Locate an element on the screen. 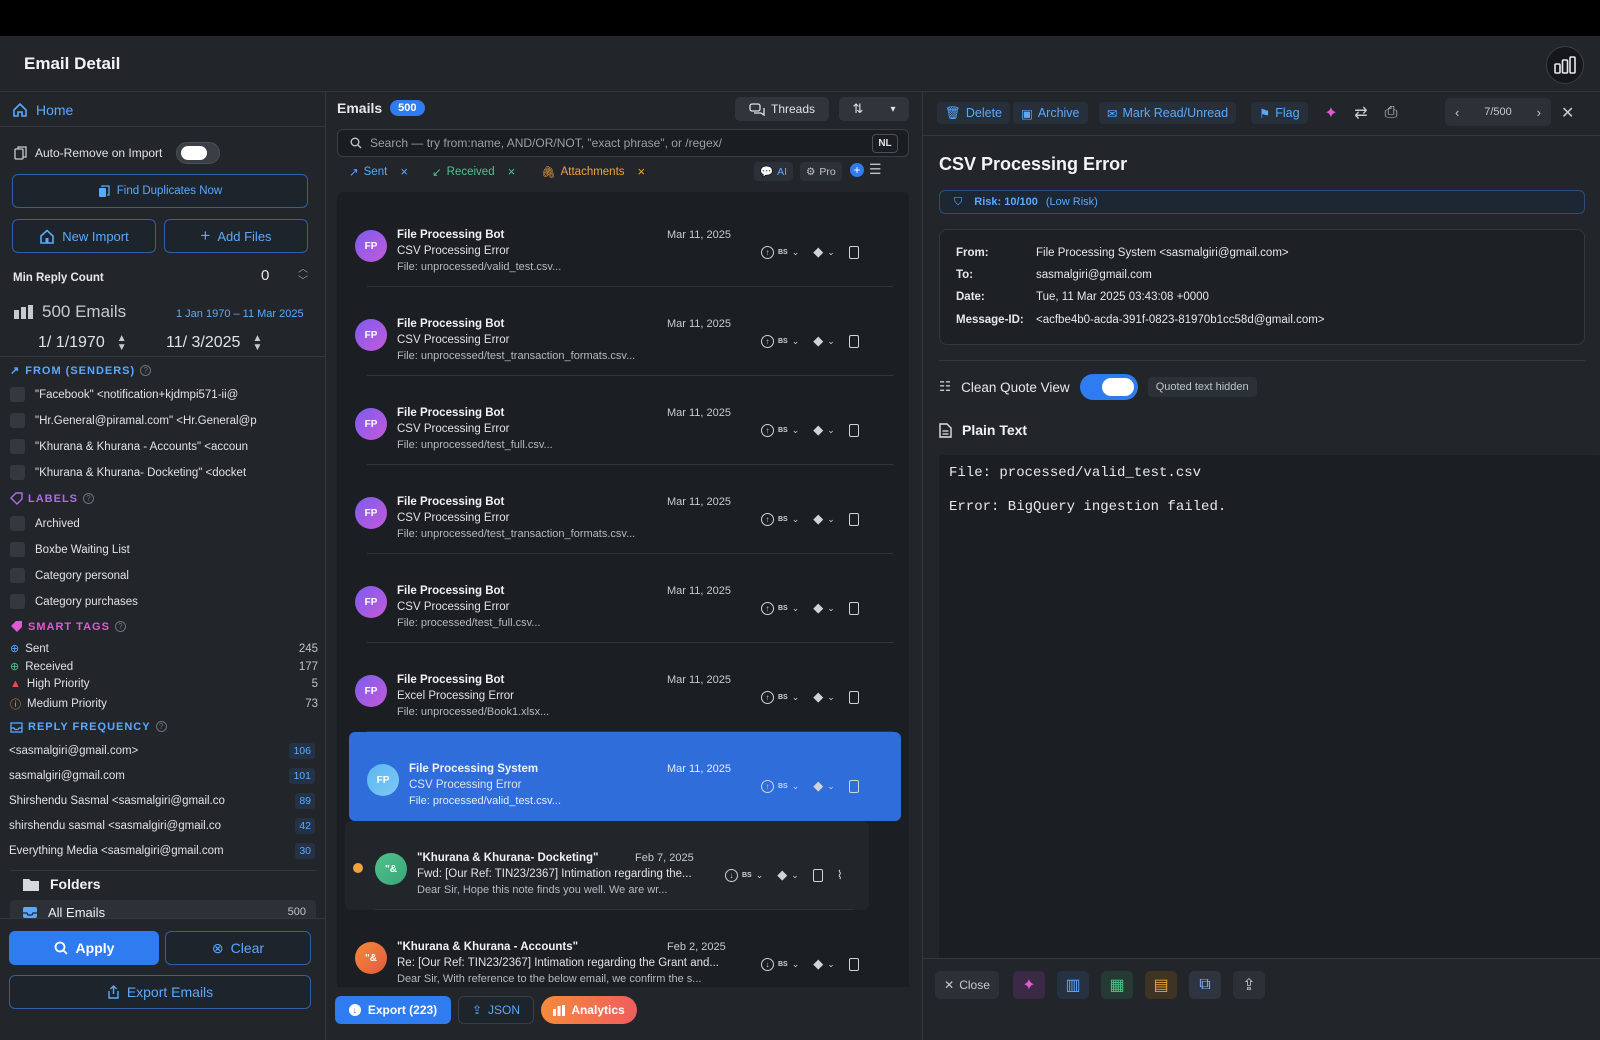  threads-button: Threads is located at coordinates (782, 109).